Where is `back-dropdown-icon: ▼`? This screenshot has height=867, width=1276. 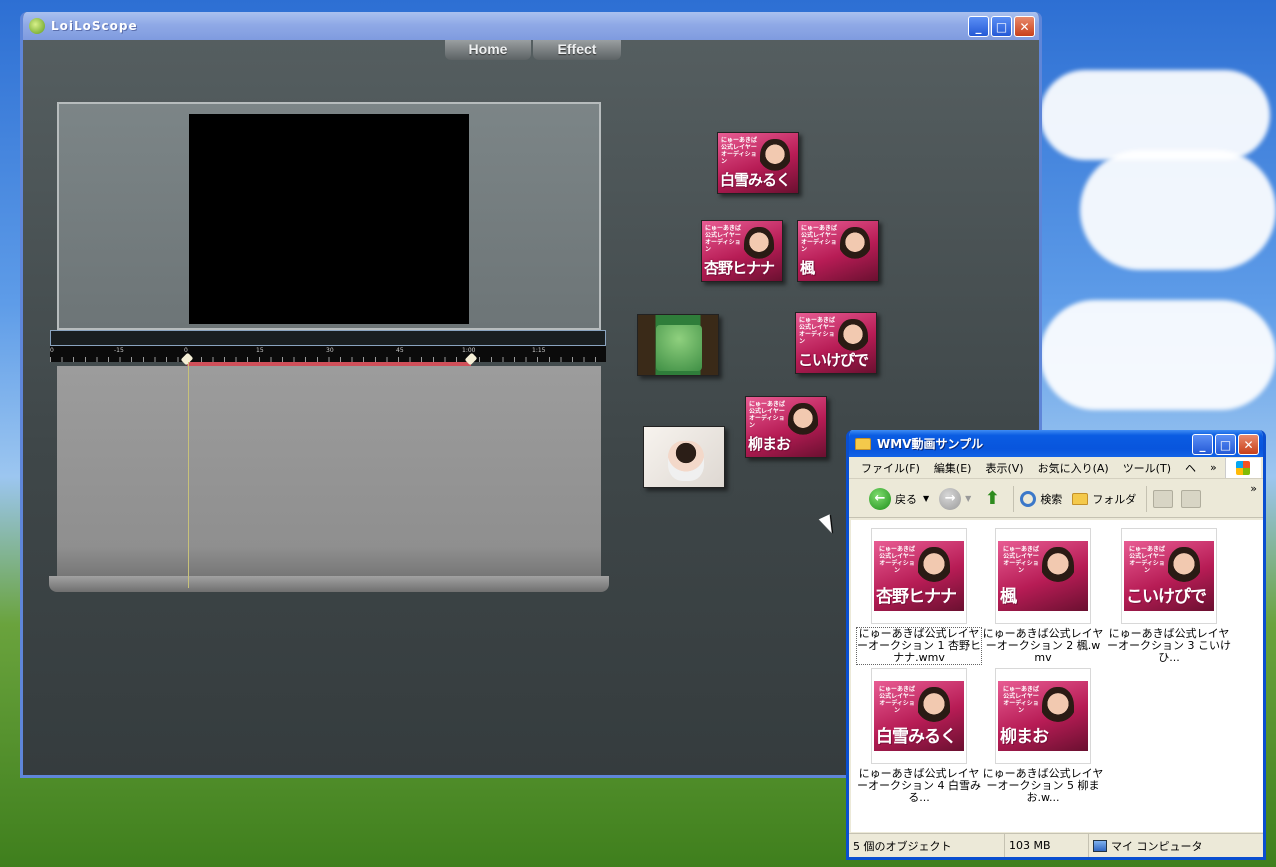 back-dropdown-icon: ▼ is located at coordinates (926, 498).